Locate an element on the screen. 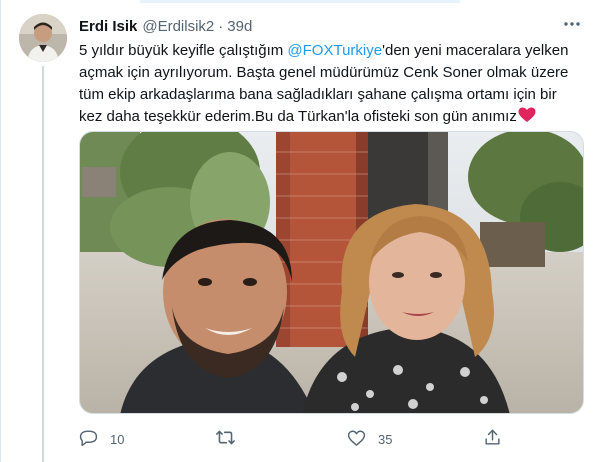 The height and width of the screenshot is (462, 599). share-button is located at coordinates (498, 439).